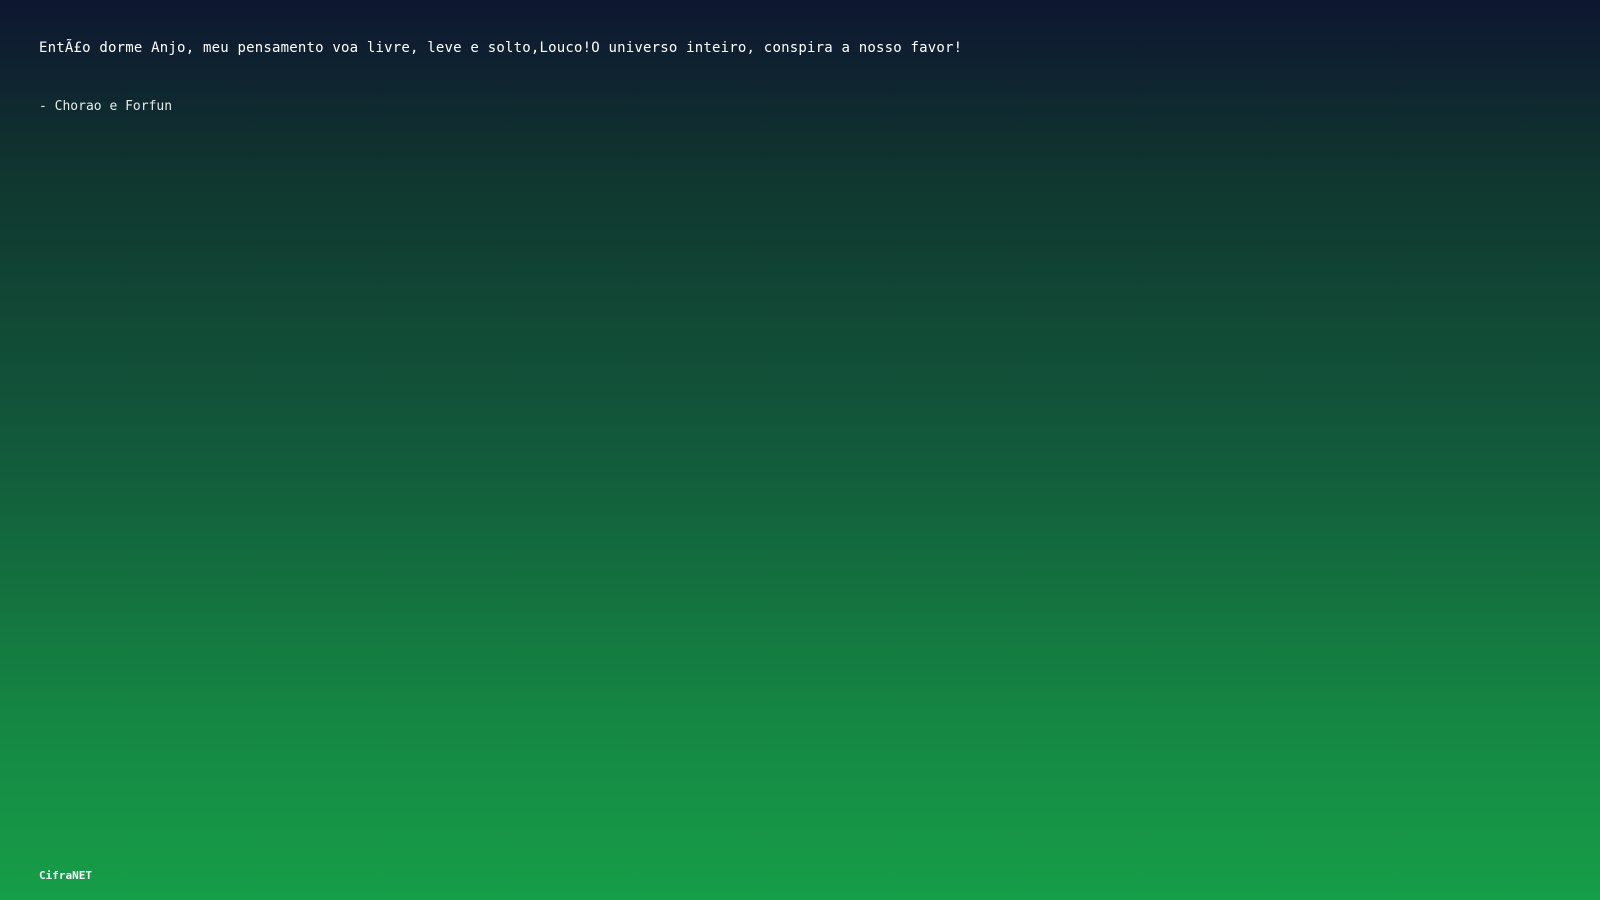 This screenshot has width=1600, height=900. Describe the element at coordinates (65, 875) in the screenshot. I see `brand-label: CifraNET` at that location.